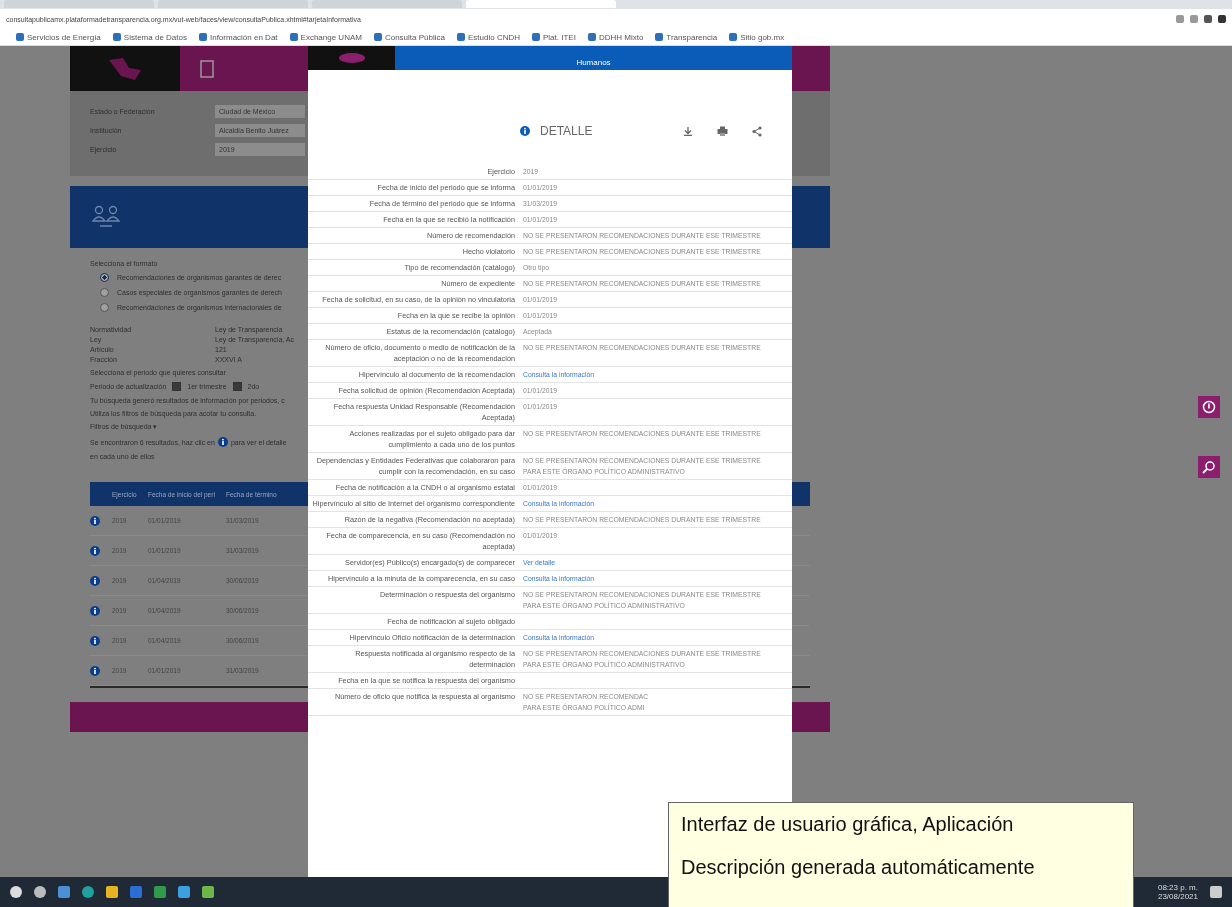  Describe the element at coordinates (238, 37) in the screenshot. I see `bookmark-link: Información en Dat` at that location.